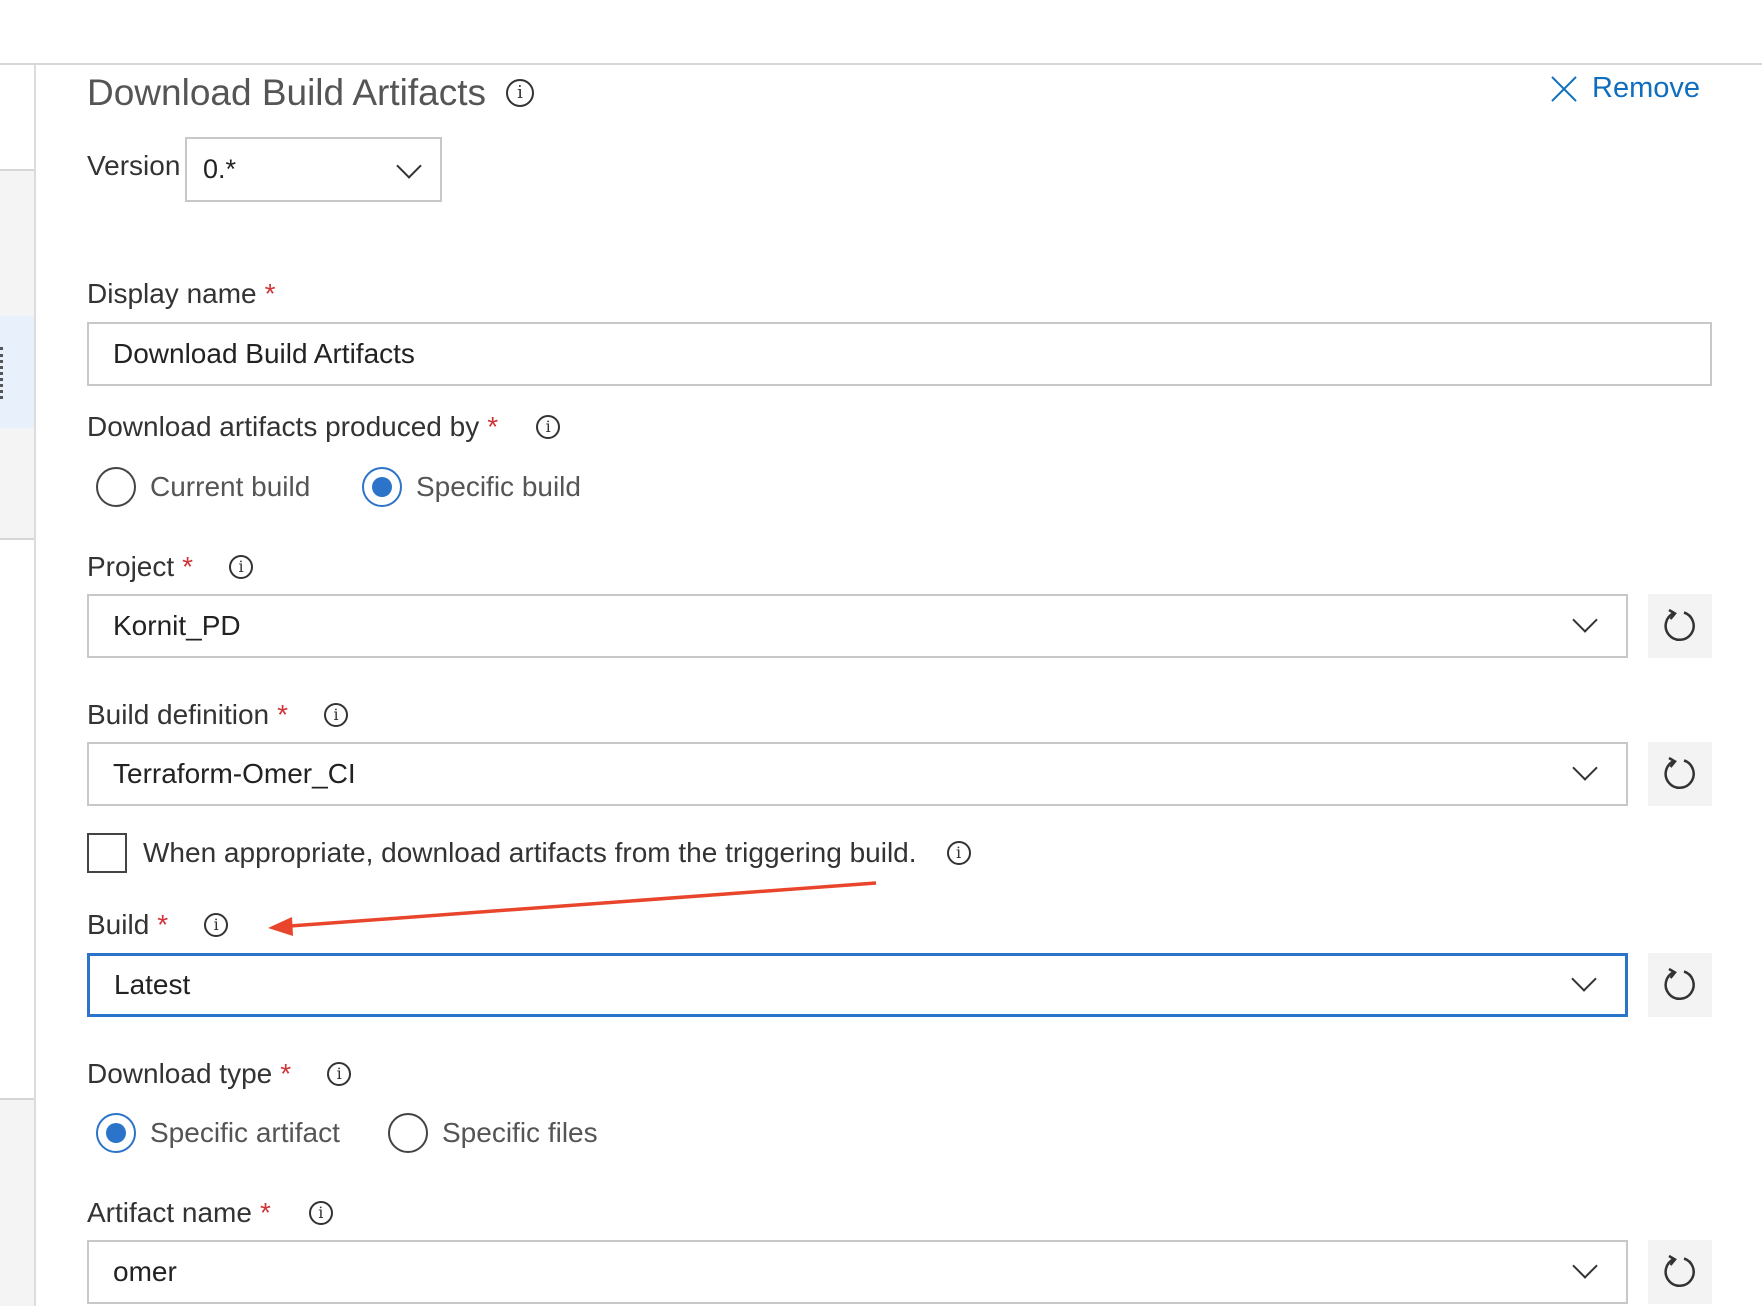  Describe the element at coordinates (408, 1133) in the screenshot. I see `radio-button` at that location.